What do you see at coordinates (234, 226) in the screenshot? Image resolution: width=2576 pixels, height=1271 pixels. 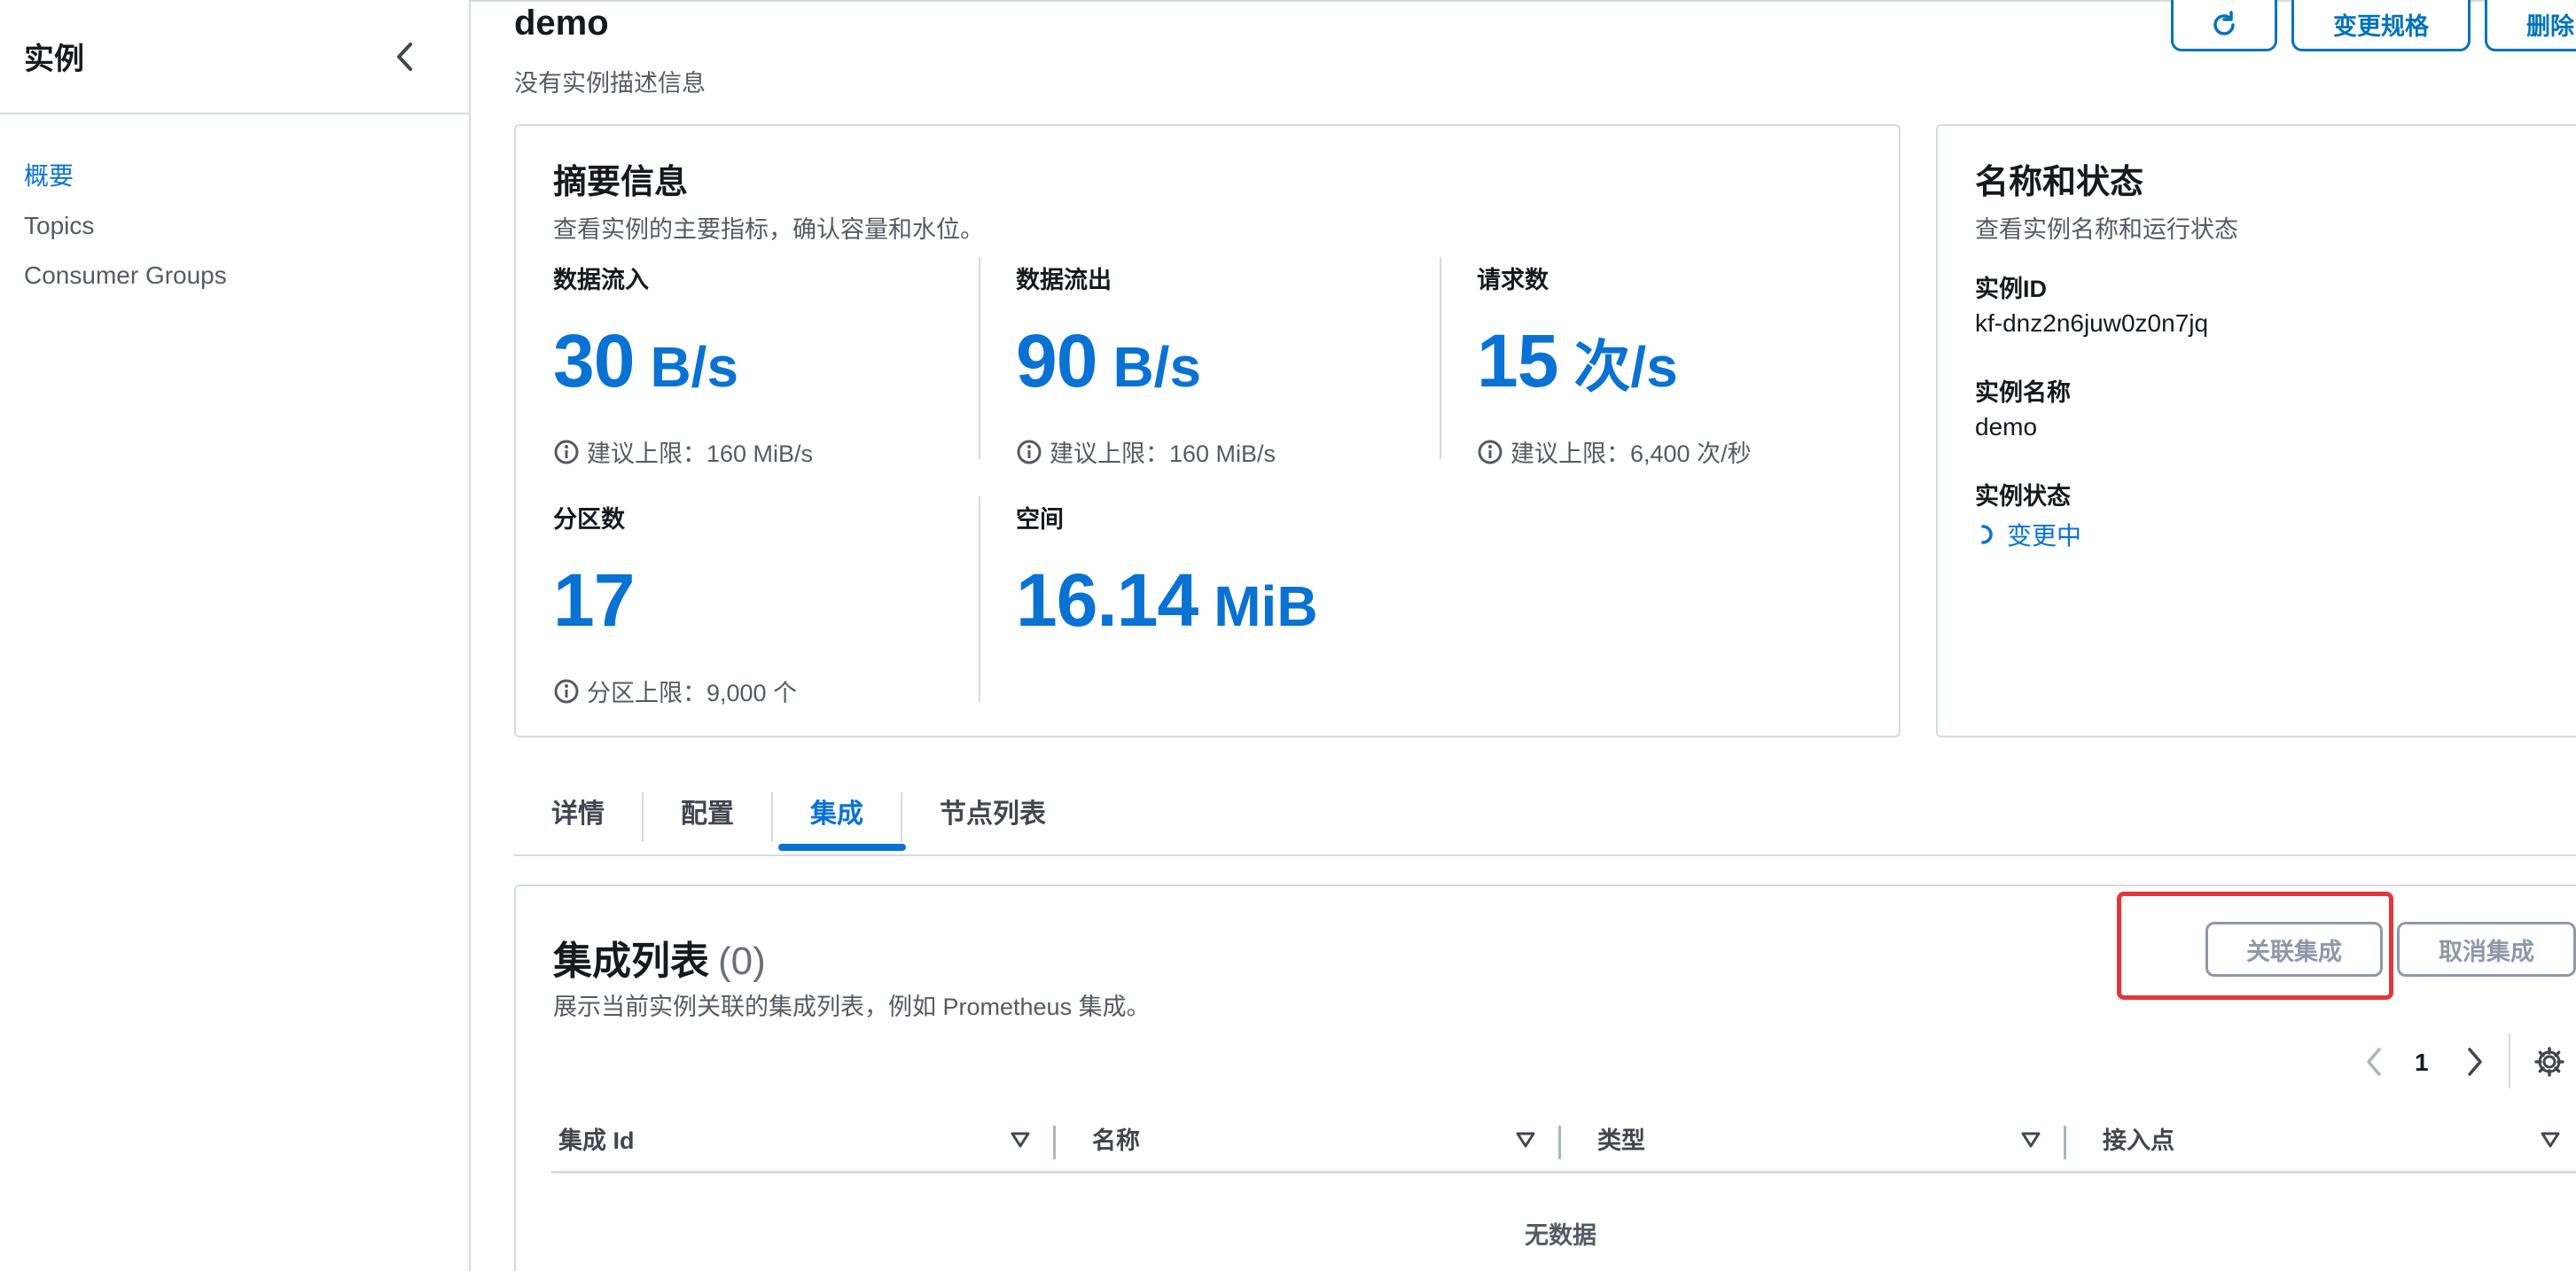 I see `sidebar-item-topics: Topics` at bounding box center [234, 226].